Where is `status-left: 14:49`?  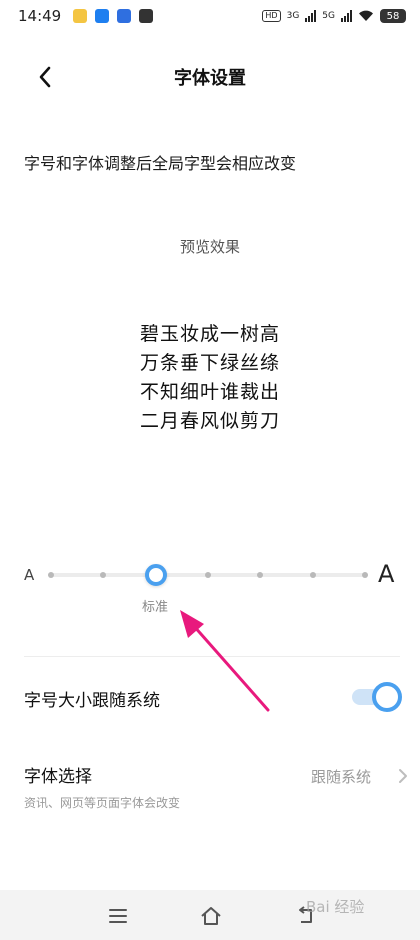 status-left: 14:49 is located at coordinates (86, 16).